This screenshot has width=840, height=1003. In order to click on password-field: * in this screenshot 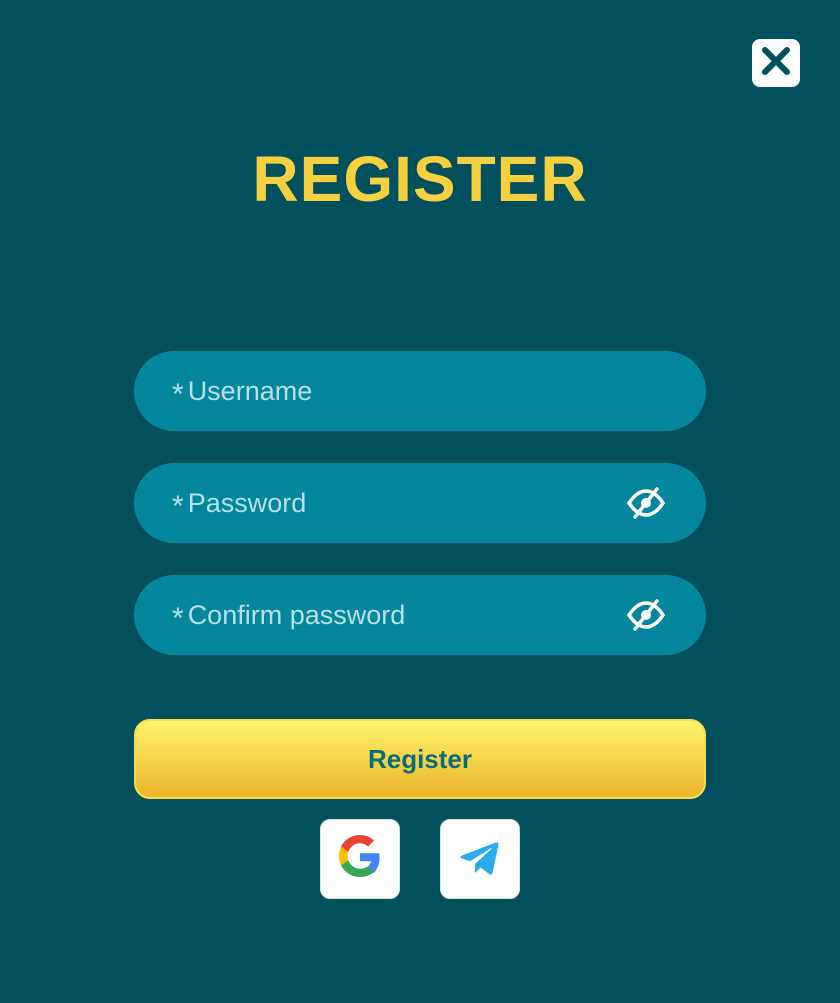, I will do `click(420, 503)`.